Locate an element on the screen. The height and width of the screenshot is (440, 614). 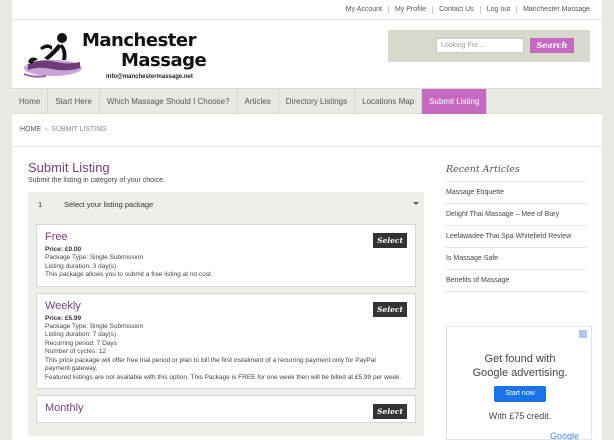
recent-article-link: Is Massage Safe is located at coordinates (516, 259).